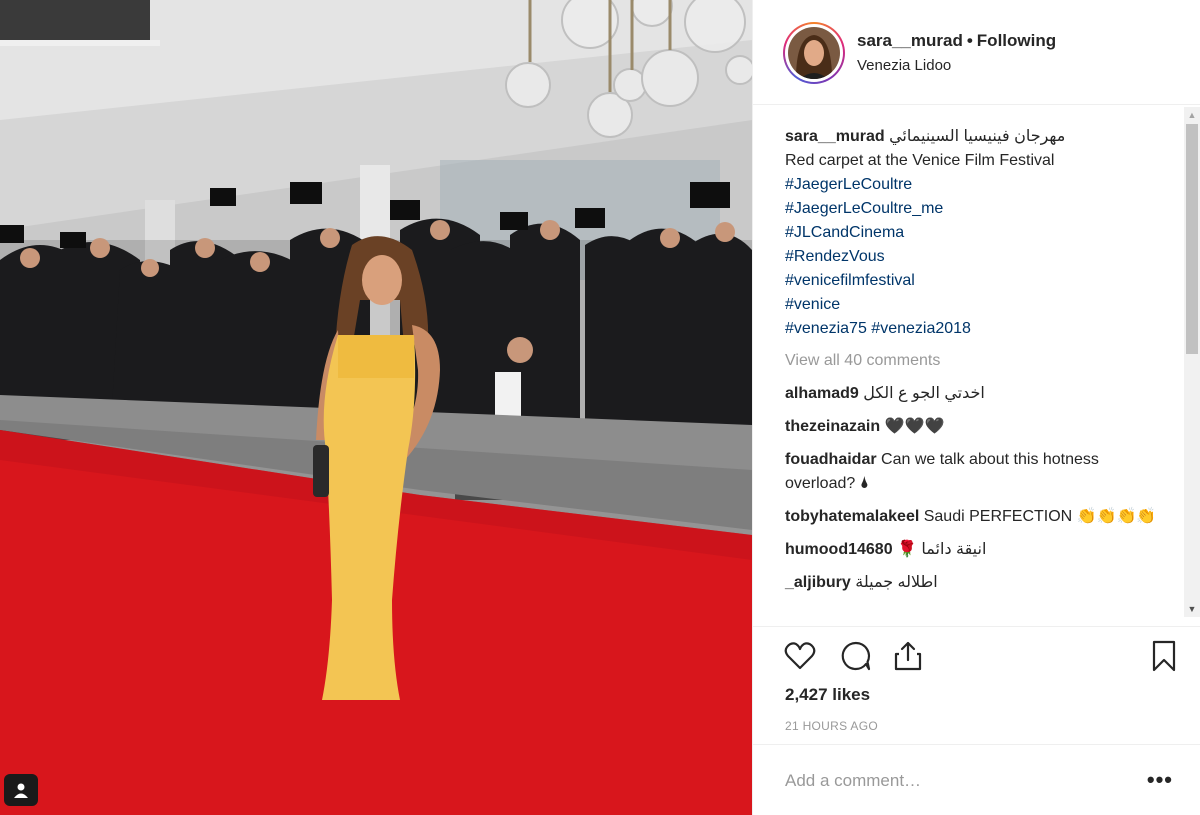 The width and height of the screenshot is (1200, 815). I want to click on comment-item: alhamad9 اخدتي الجو ع الكل, so click(977, 394).